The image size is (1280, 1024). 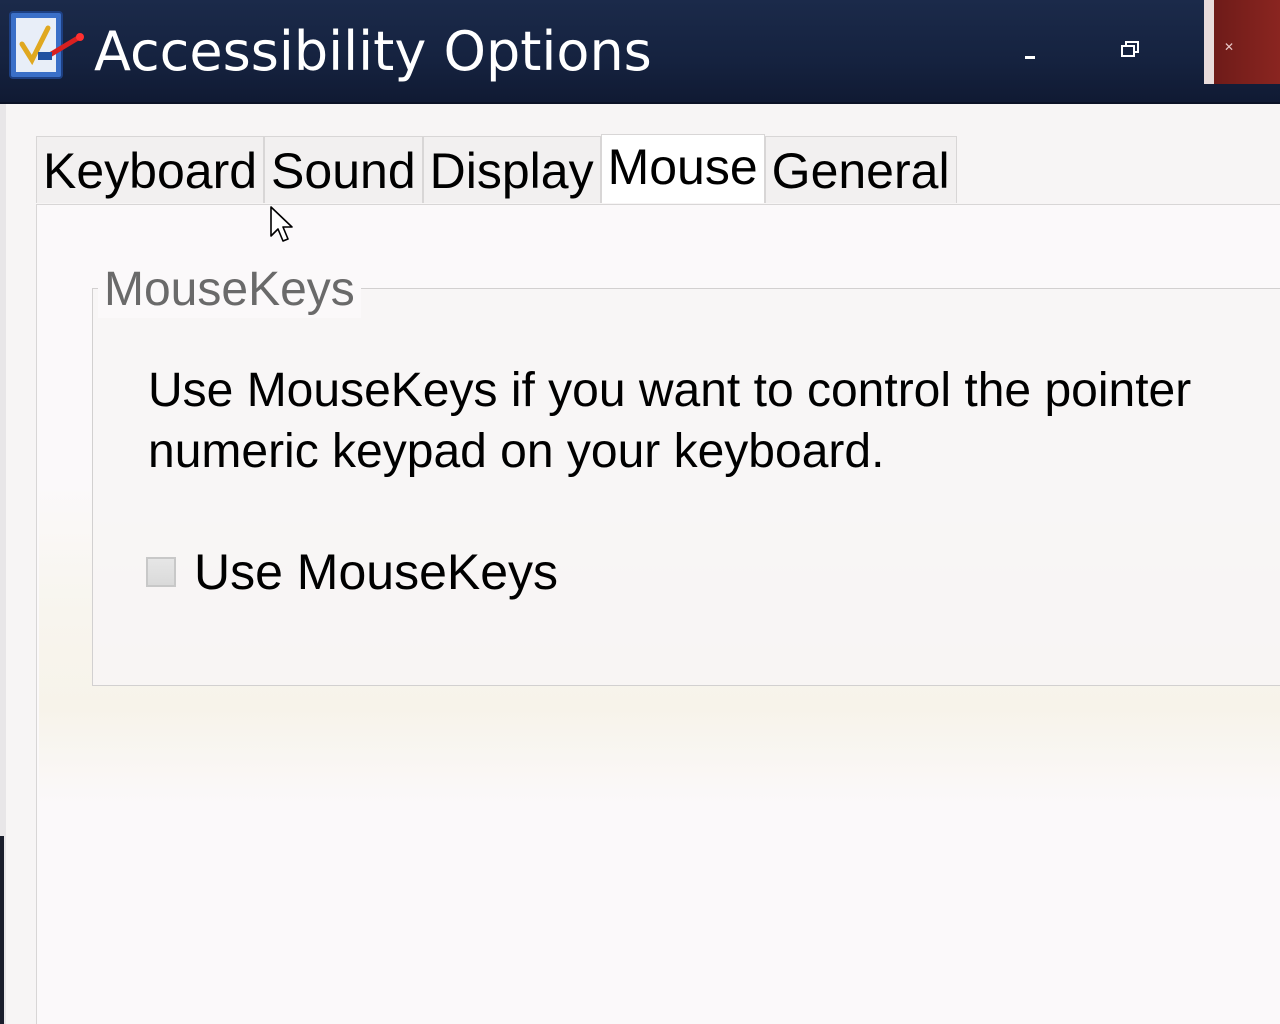 I want to click on tab-keyboard: Keyboard, so click(x=150, y=169).